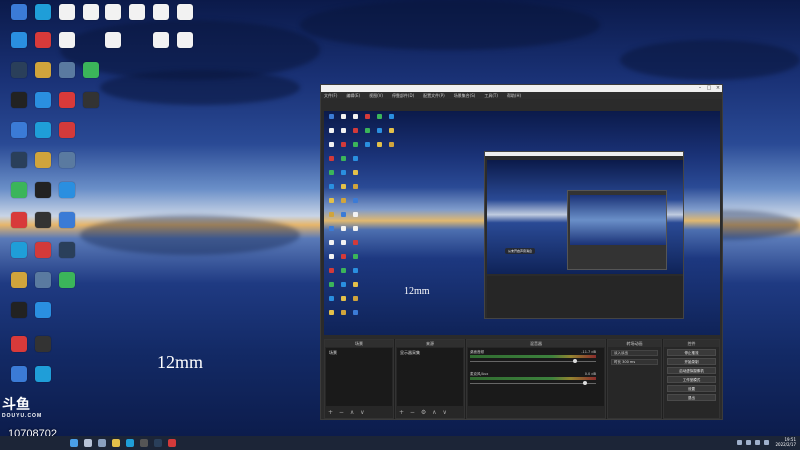 Image resolution: width=800 pixels, height=450 pixels. What do you see at coordinates (359, 353) in the screenshot?
I see `scene-item: 场景` at bounding box center [359, 353].